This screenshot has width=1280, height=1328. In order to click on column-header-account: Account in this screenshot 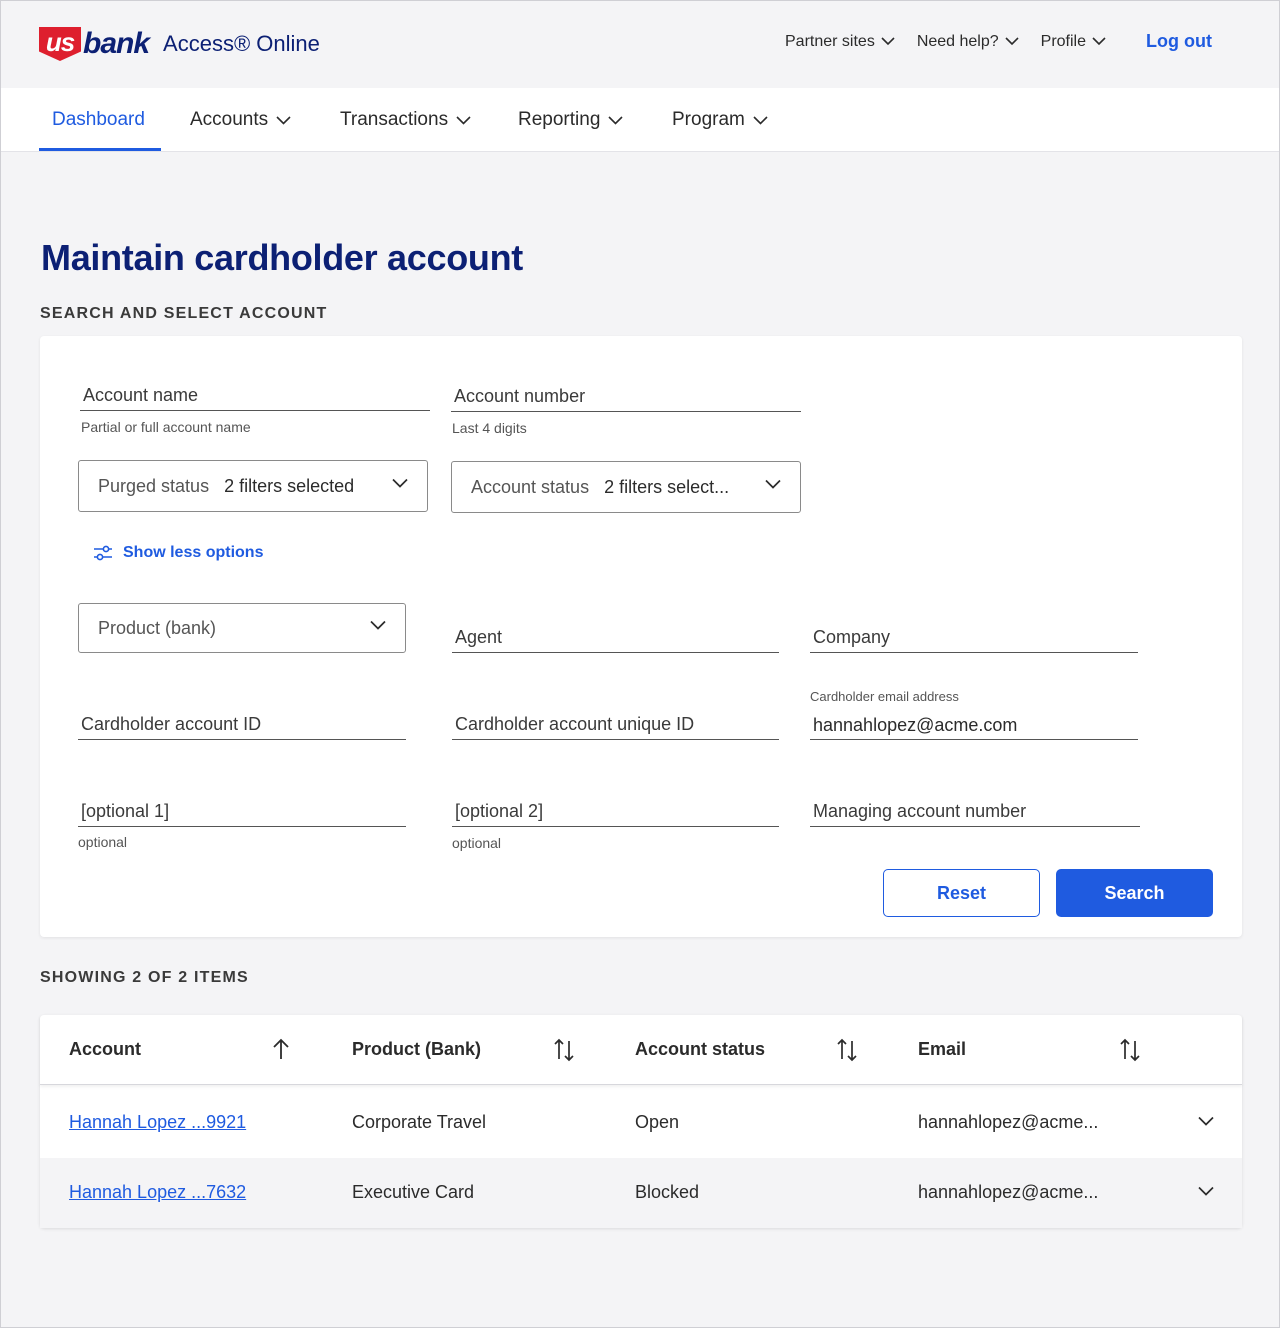, I will do `click(105, 1049)`.